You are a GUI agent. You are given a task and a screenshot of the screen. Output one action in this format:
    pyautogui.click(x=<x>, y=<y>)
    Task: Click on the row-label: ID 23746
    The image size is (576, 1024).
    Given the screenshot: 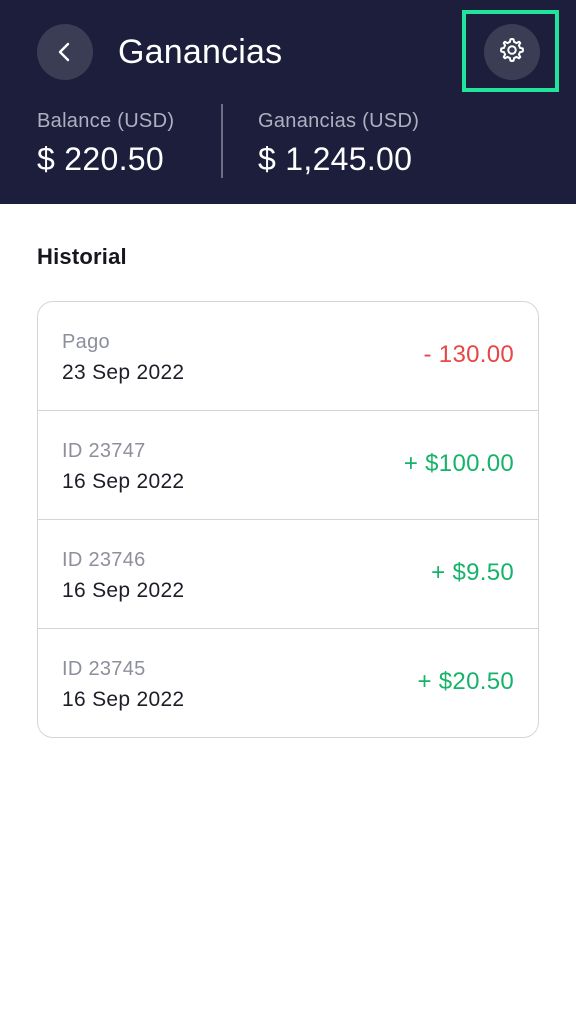 What is the action you would take?
    pyautogui.click(x=104, y=560)
    